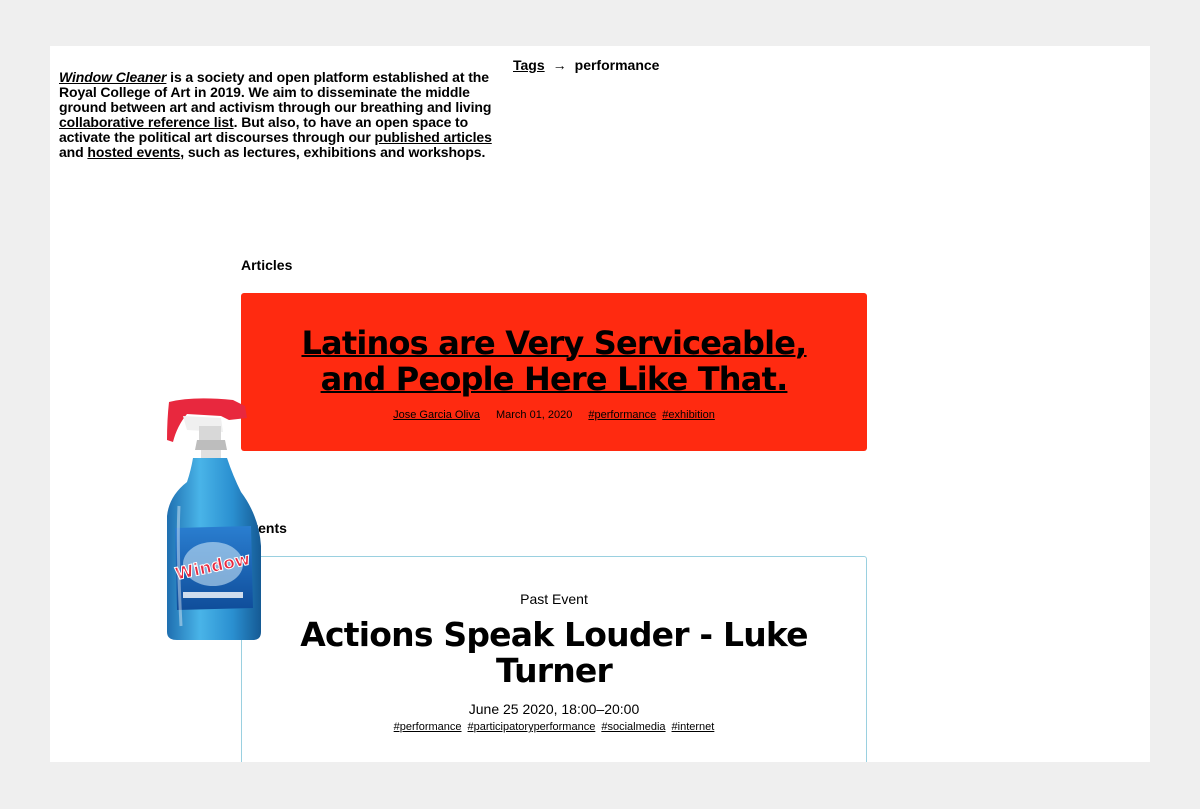 This screenshot has height=809, width=1200. What do you see at coordinates (617, 65) in the screenshot?
I see `breadcrumb-current: performance` at bounding box center [617, 65].